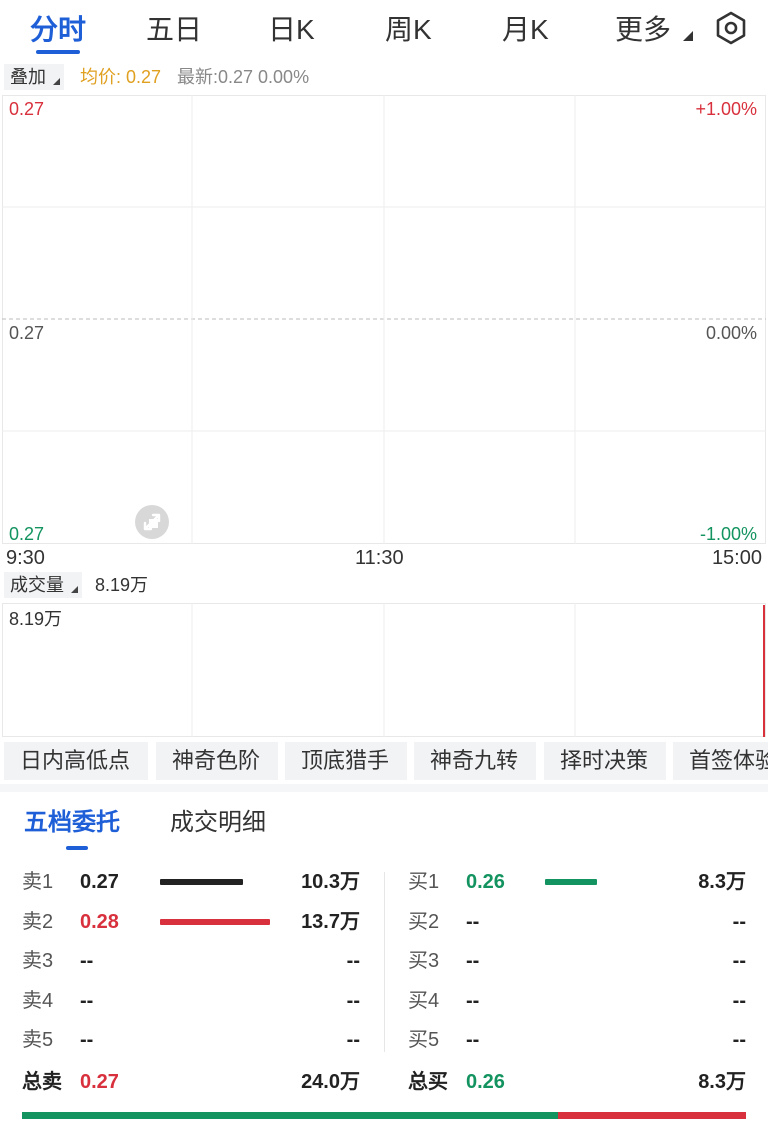 This screenshot has width=768, height=1137. I want to click on avg-price-label: 均价: 0.27, so click(121, 77).